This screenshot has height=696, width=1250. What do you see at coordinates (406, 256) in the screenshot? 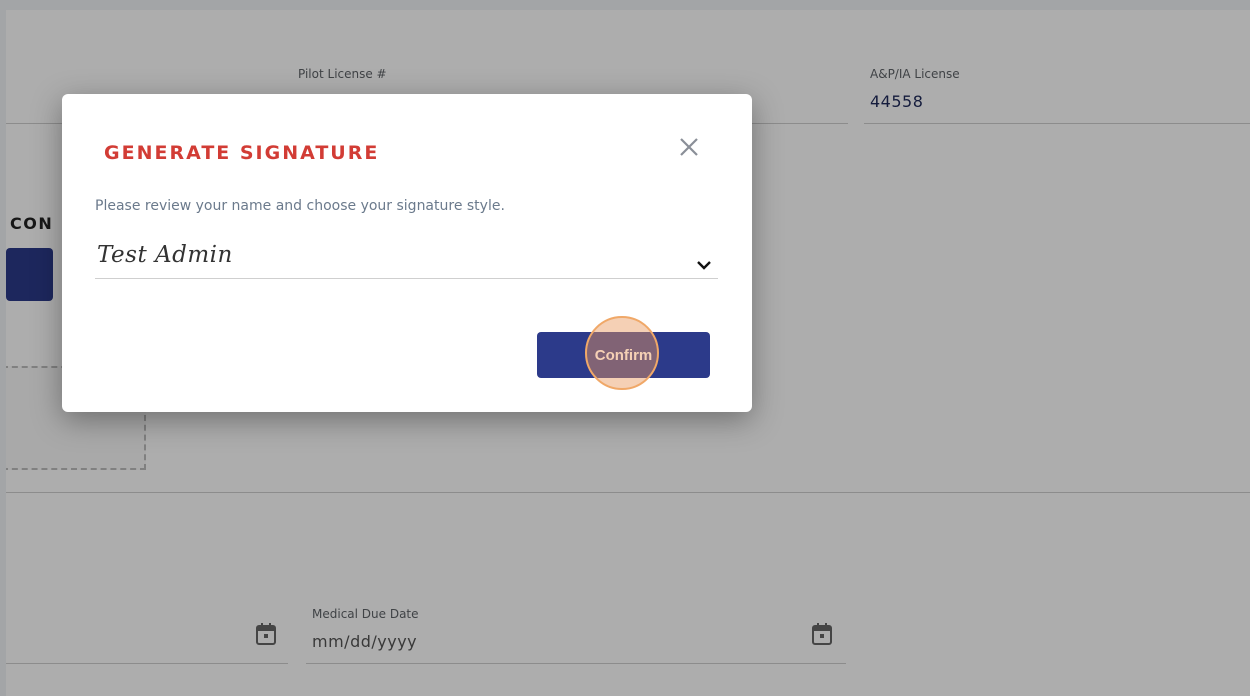
I see `signature-style-select: Test Admin` at bounding box center [406, 256].